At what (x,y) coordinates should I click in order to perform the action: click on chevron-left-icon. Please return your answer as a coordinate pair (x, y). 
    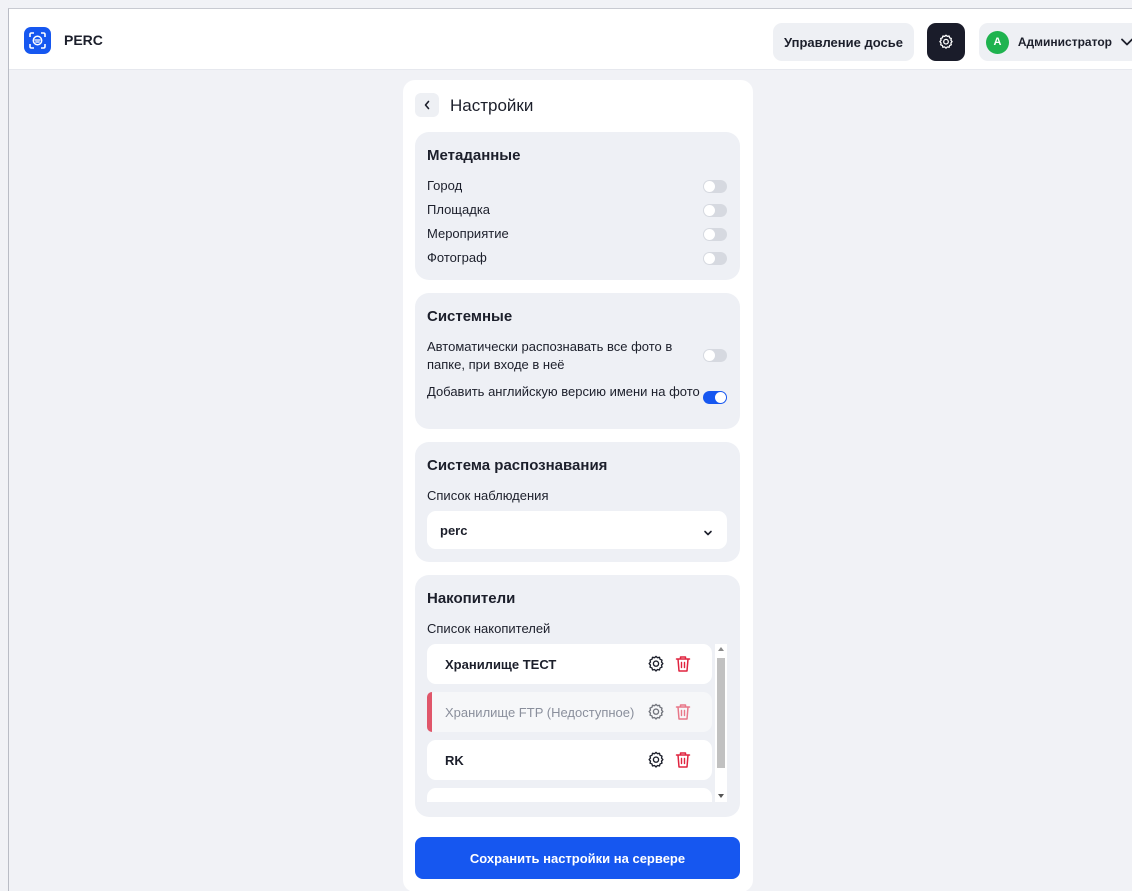
    Looking at the image, I should click on (427, 105).